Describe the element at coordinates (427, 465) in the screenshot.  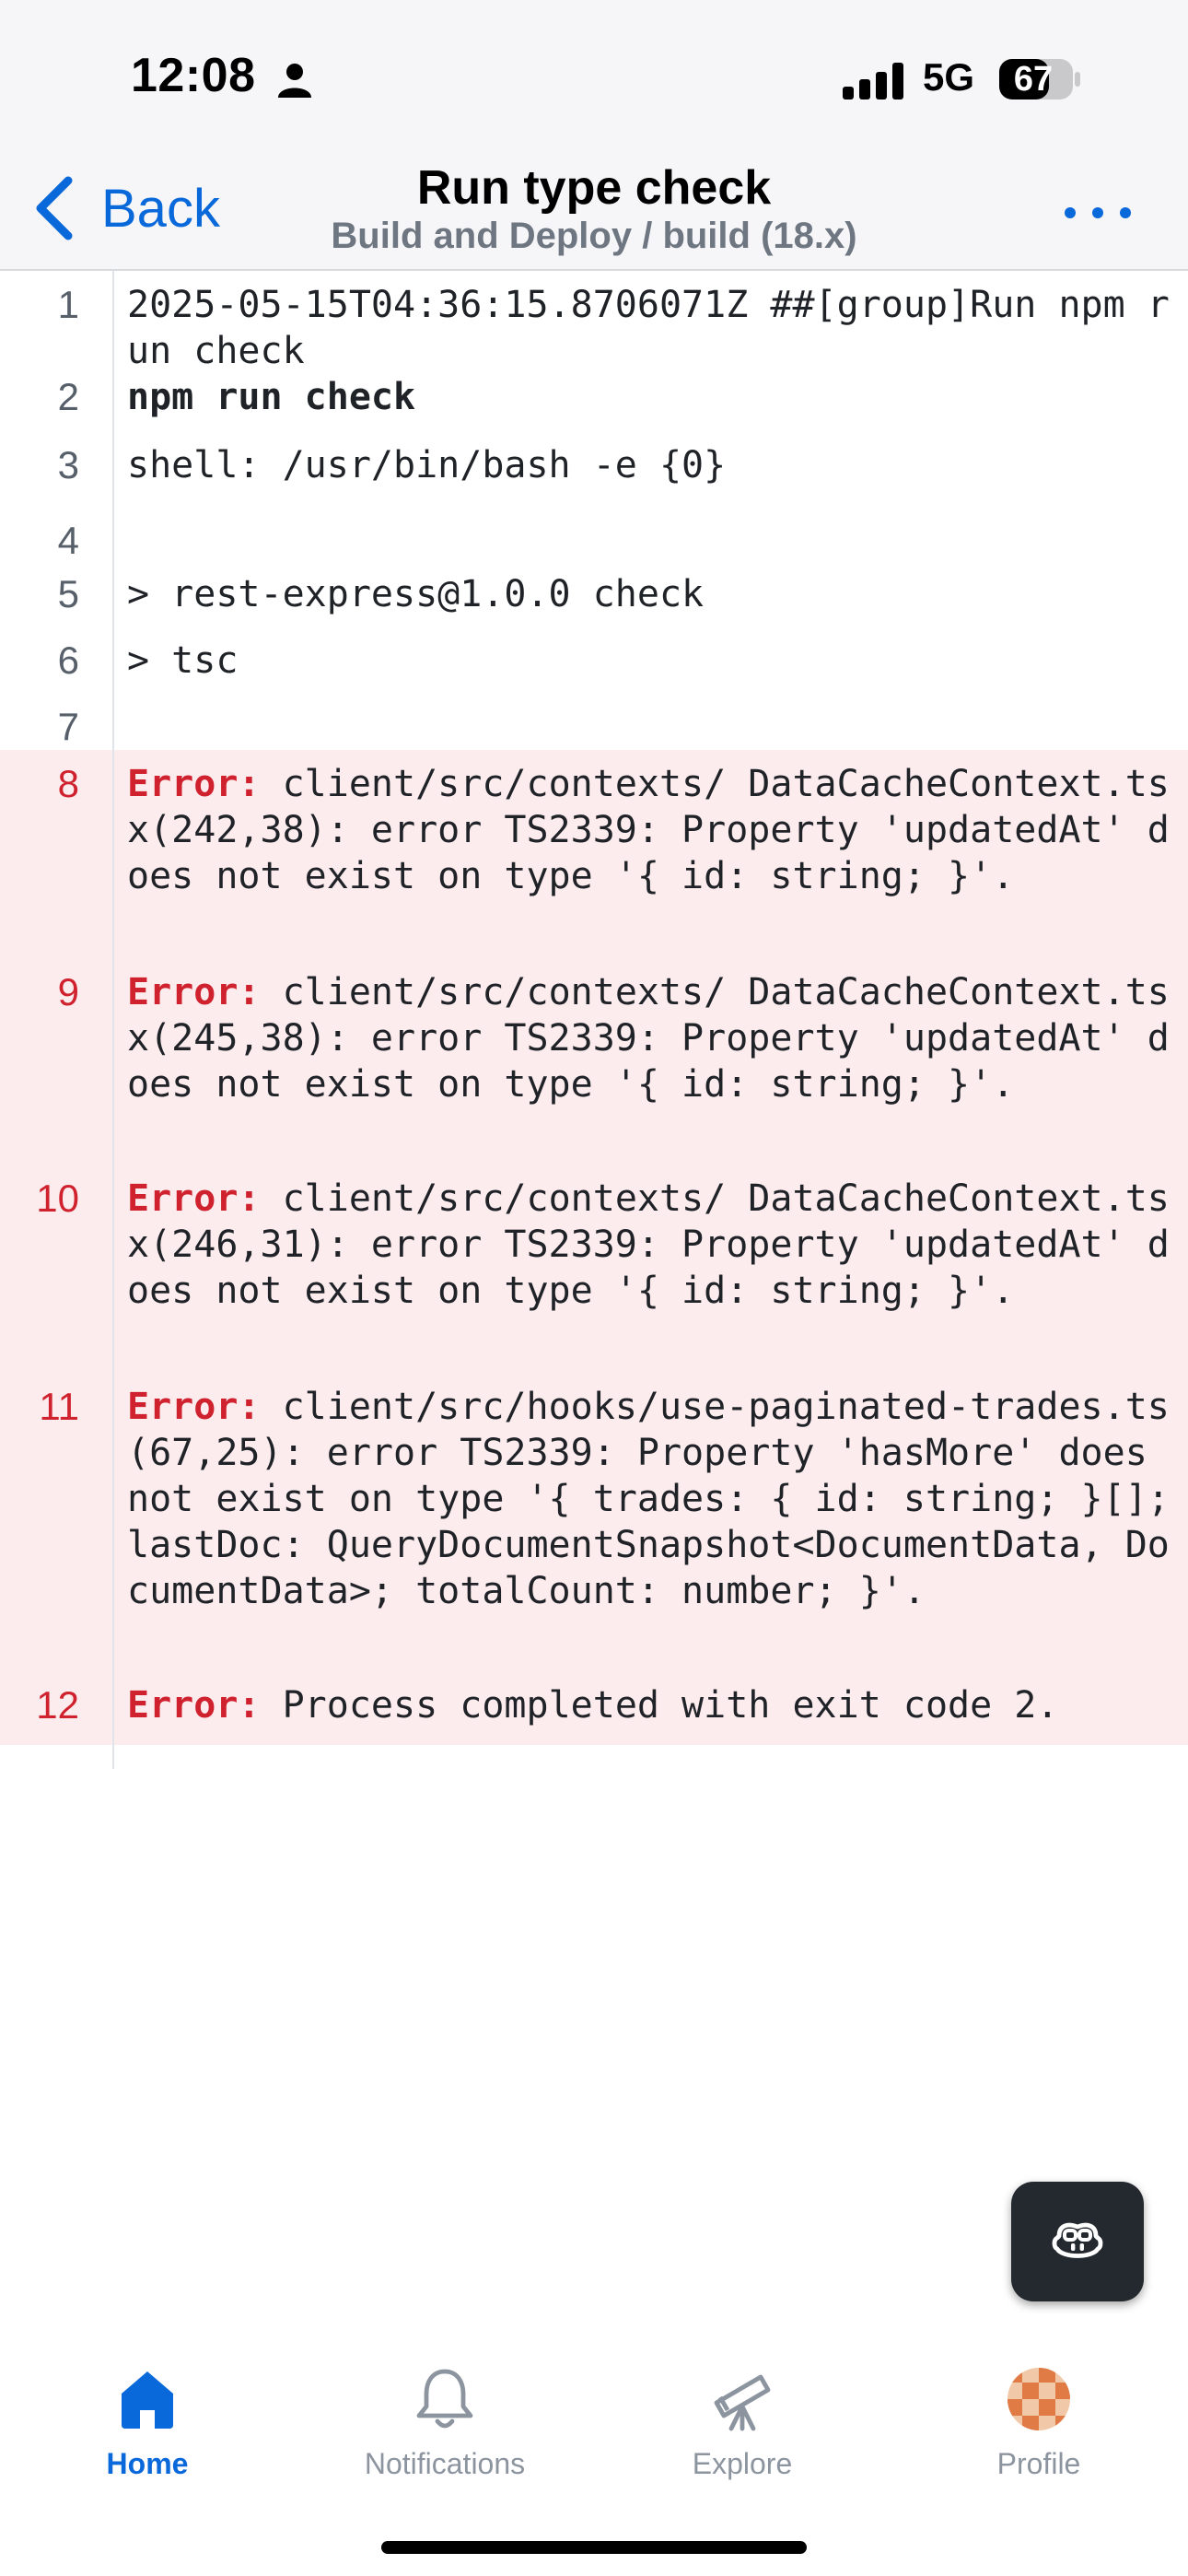
I see `line-text: shell: /usr/bin/bash -e {0}` at that location.